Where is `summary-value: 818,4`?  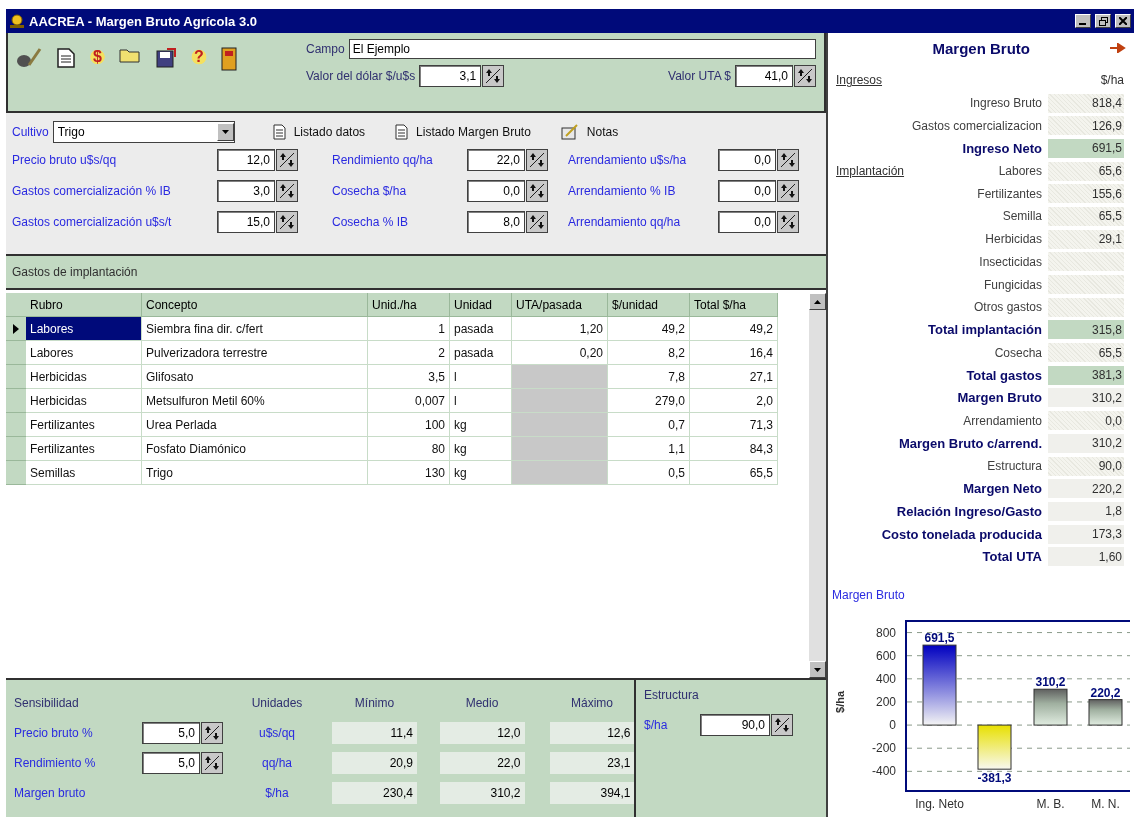
summary-value: 818,4 is located at coordinates (1086, 103).